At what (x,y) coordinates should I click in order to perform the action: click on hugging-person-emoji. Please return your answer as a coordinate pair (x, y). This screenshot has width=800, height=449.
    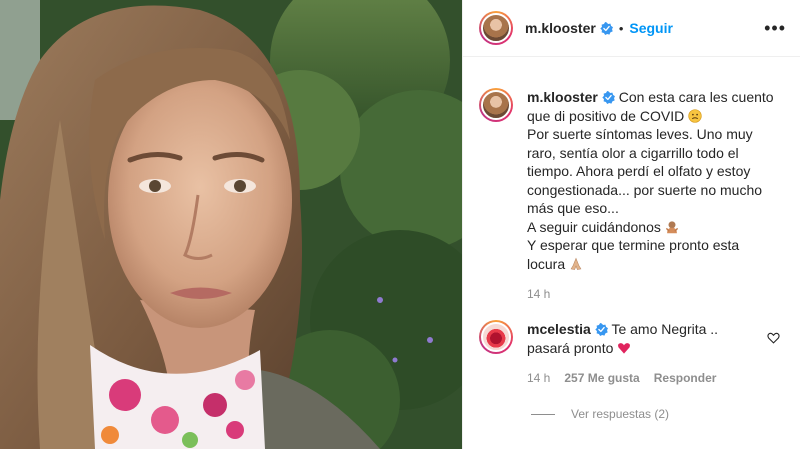
    Looking at the image, I should click on (671, 226).